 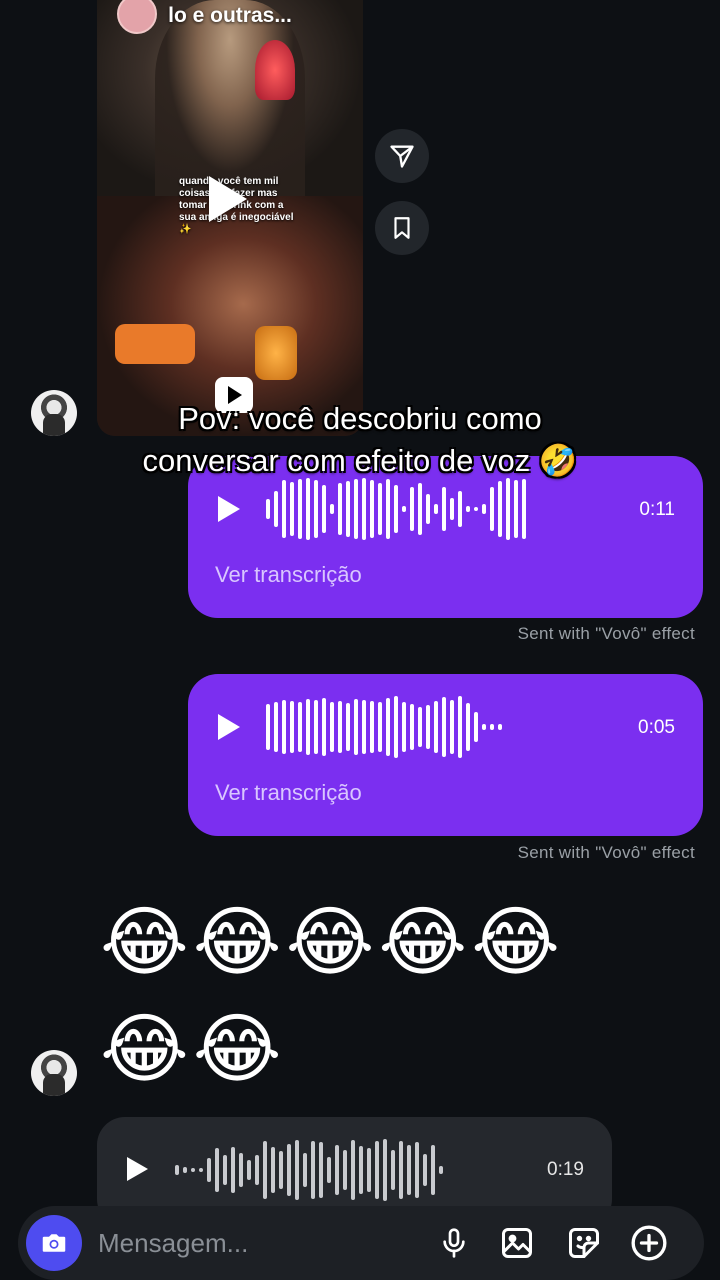 I want to click on emoji-message: 😂😂, so click(x=193, y=1050).